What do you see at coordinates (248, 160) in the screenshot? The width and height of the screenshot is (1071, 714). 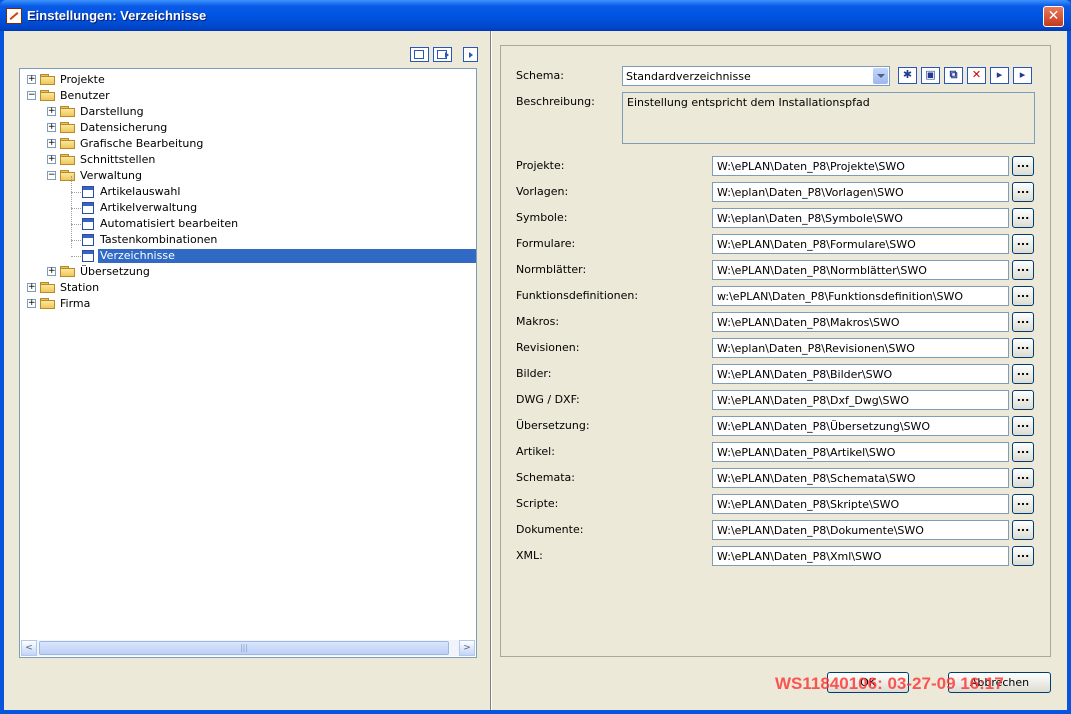 I see `tree-item: + Schnittstellen` at bounding box center [248, 160].